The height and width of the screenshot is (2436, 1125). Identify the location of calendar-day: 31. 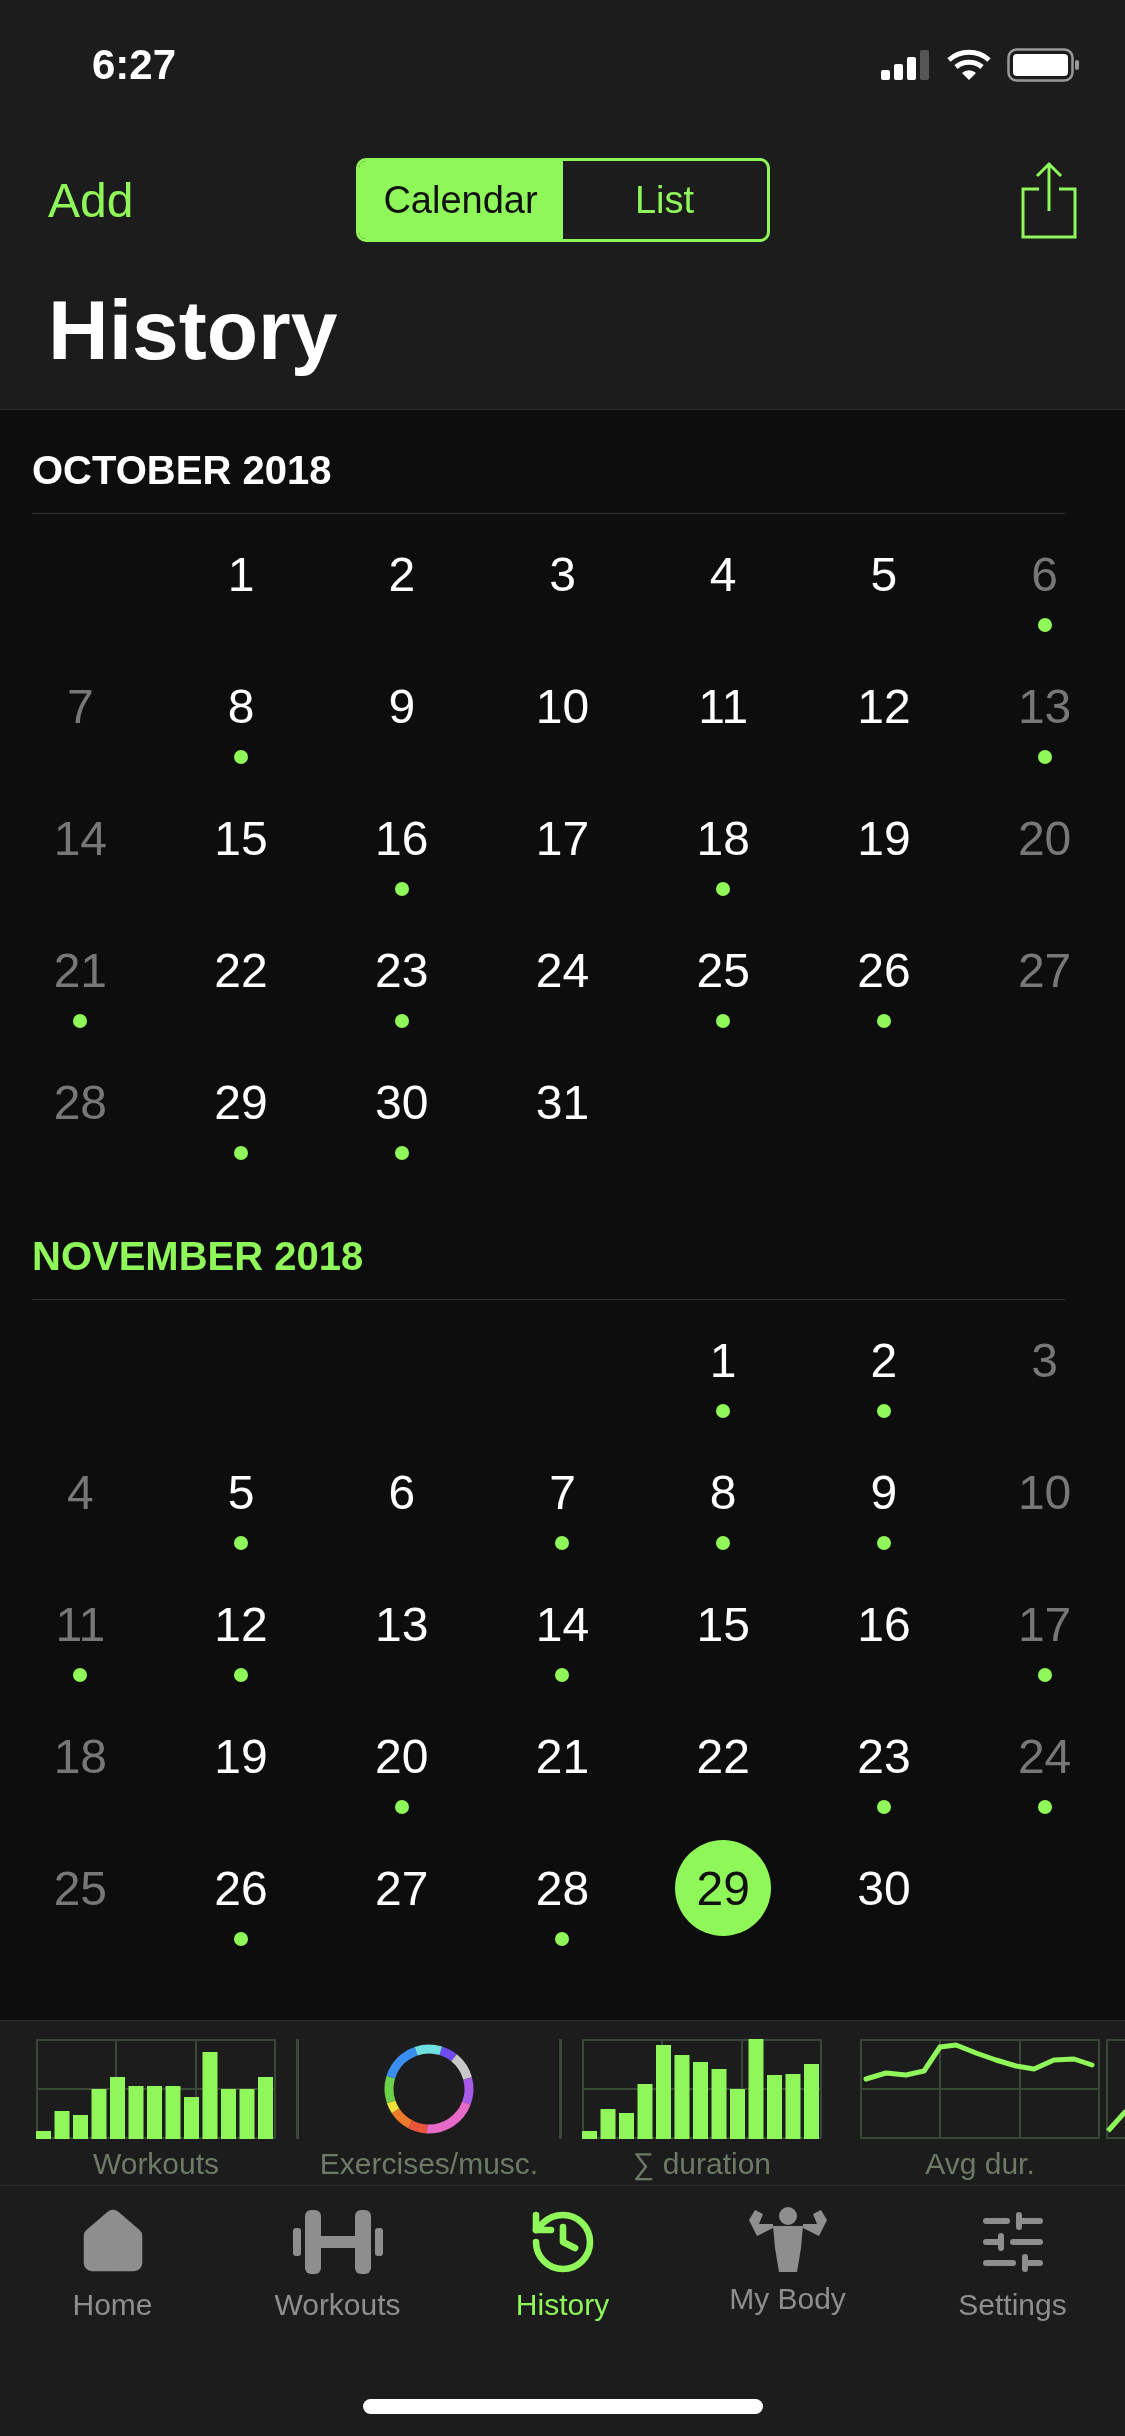
(562, 1102).